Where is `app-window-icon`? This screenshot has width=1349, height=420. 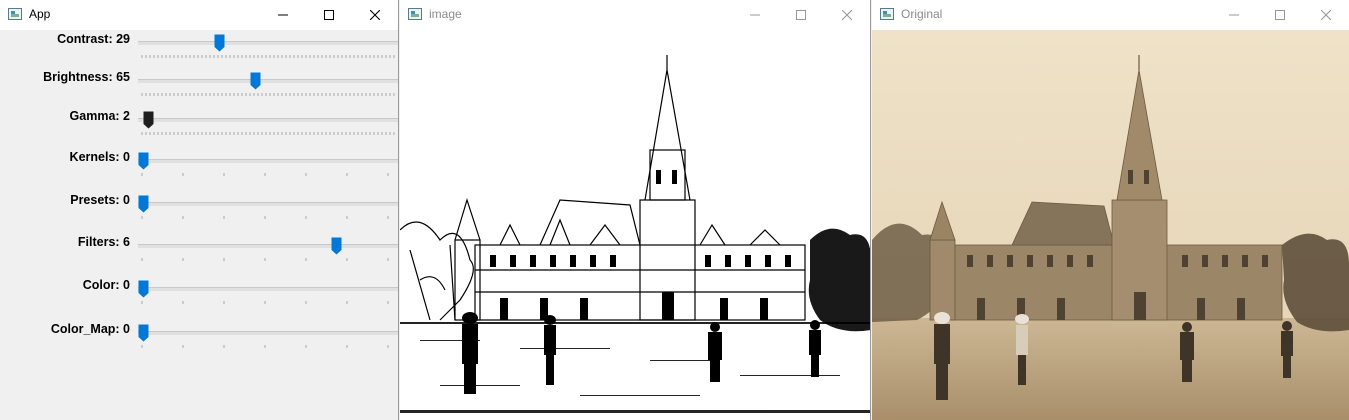
app-window-icon is located at coordinates (15, 14).